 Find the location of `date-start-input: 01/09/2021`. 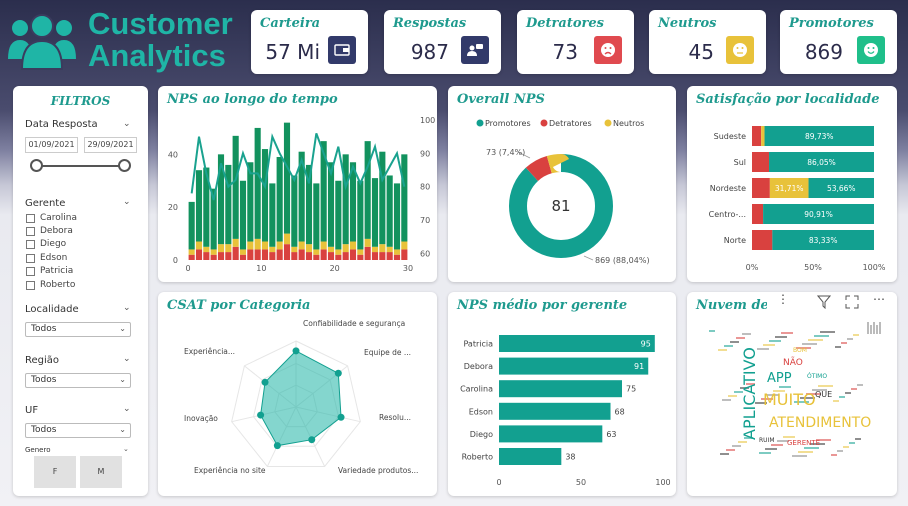

date-start-input: 01/09/2021 is located at coordinates (51, 145).